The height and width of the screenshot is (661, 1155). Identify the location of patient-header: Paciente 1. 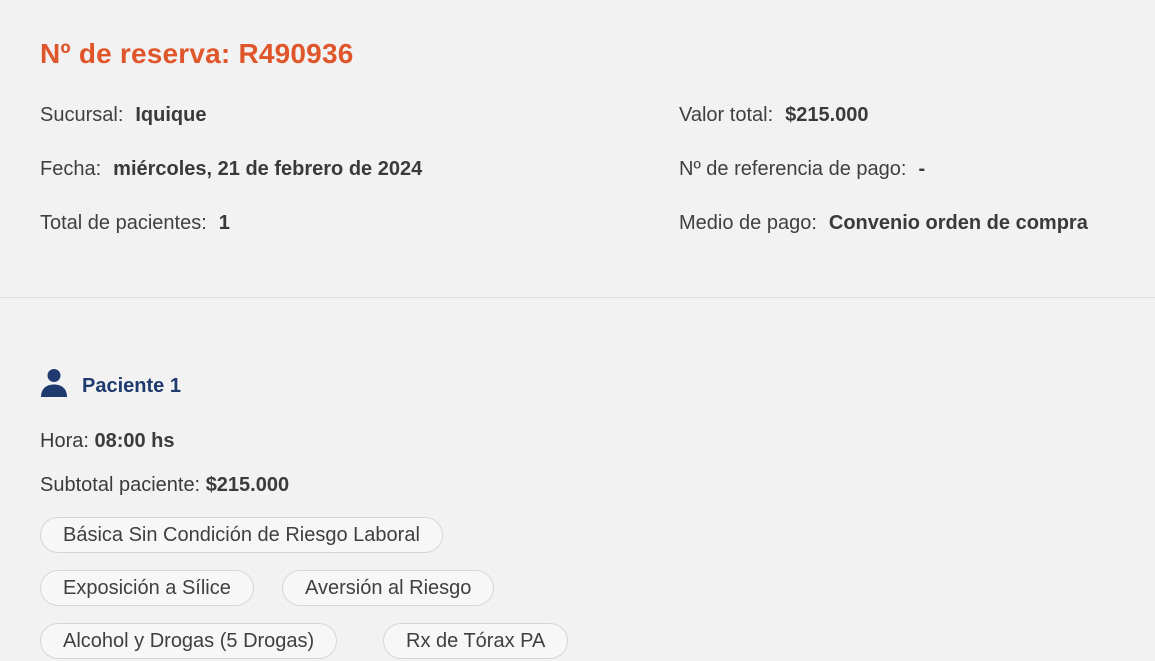
(110, 381).